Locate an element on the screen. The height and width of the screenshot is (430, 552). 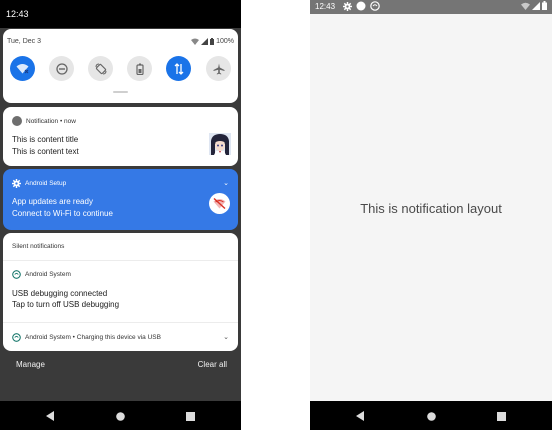
clear-all-button: Clear all is located at coordinates (212, 364).